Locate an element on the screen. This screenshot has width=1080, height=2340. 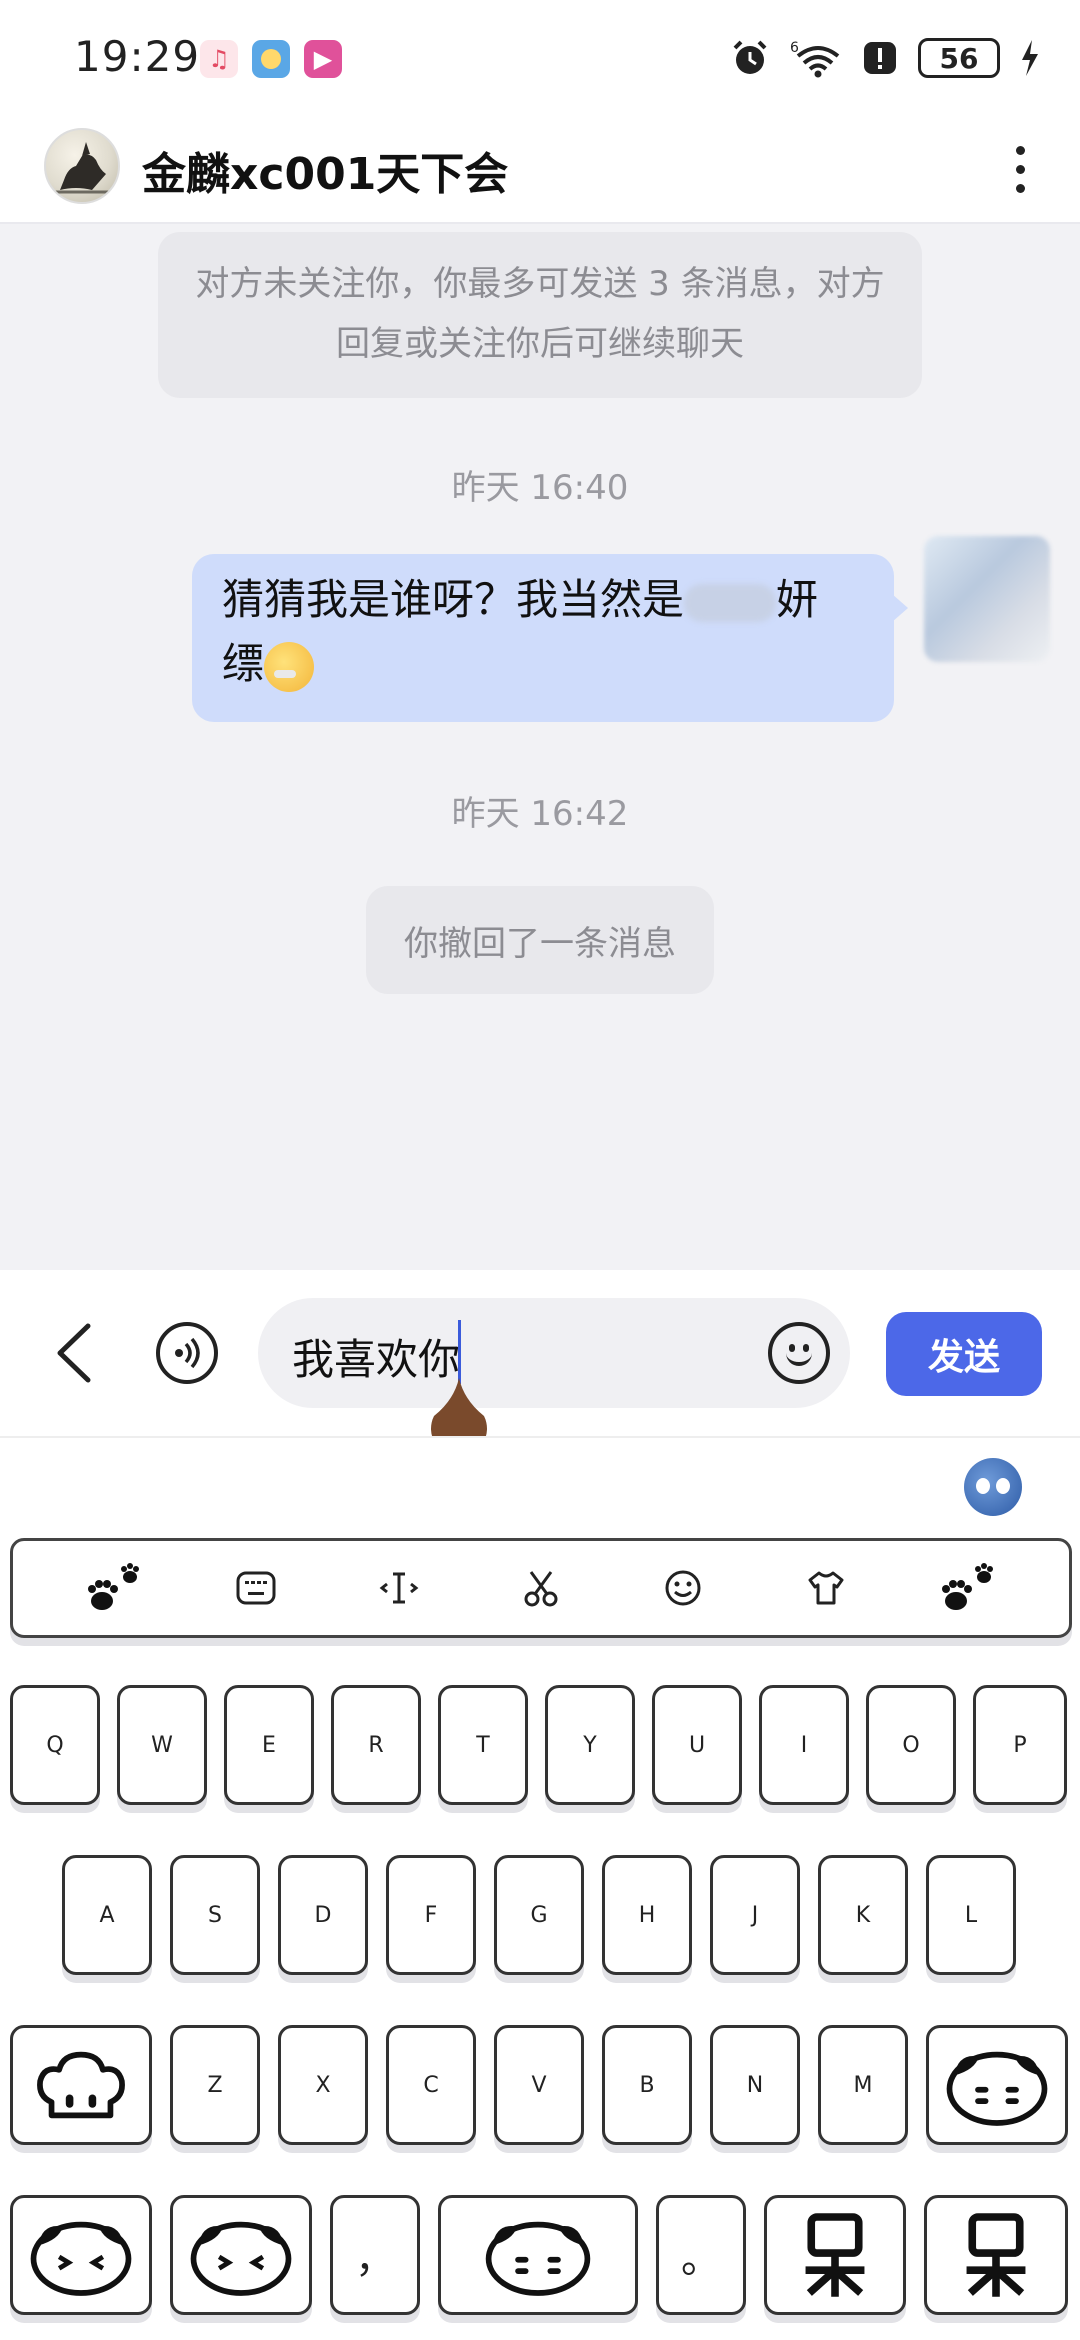
key-t: T is located at coordinates (483, 1745).